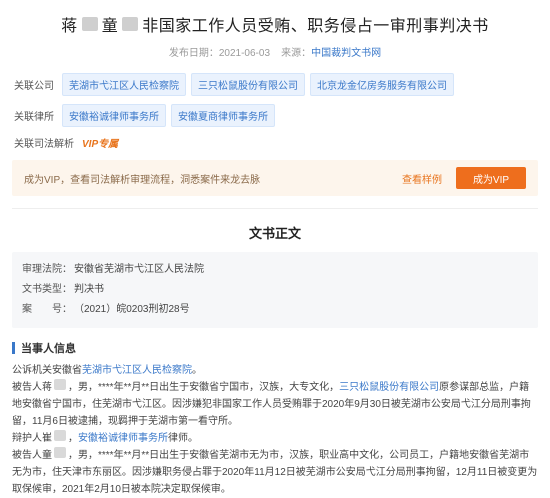 The width and height of the screenshot is (550, 498). I want to click on text-span: 公诉机关安徽省, so click(47, 370).